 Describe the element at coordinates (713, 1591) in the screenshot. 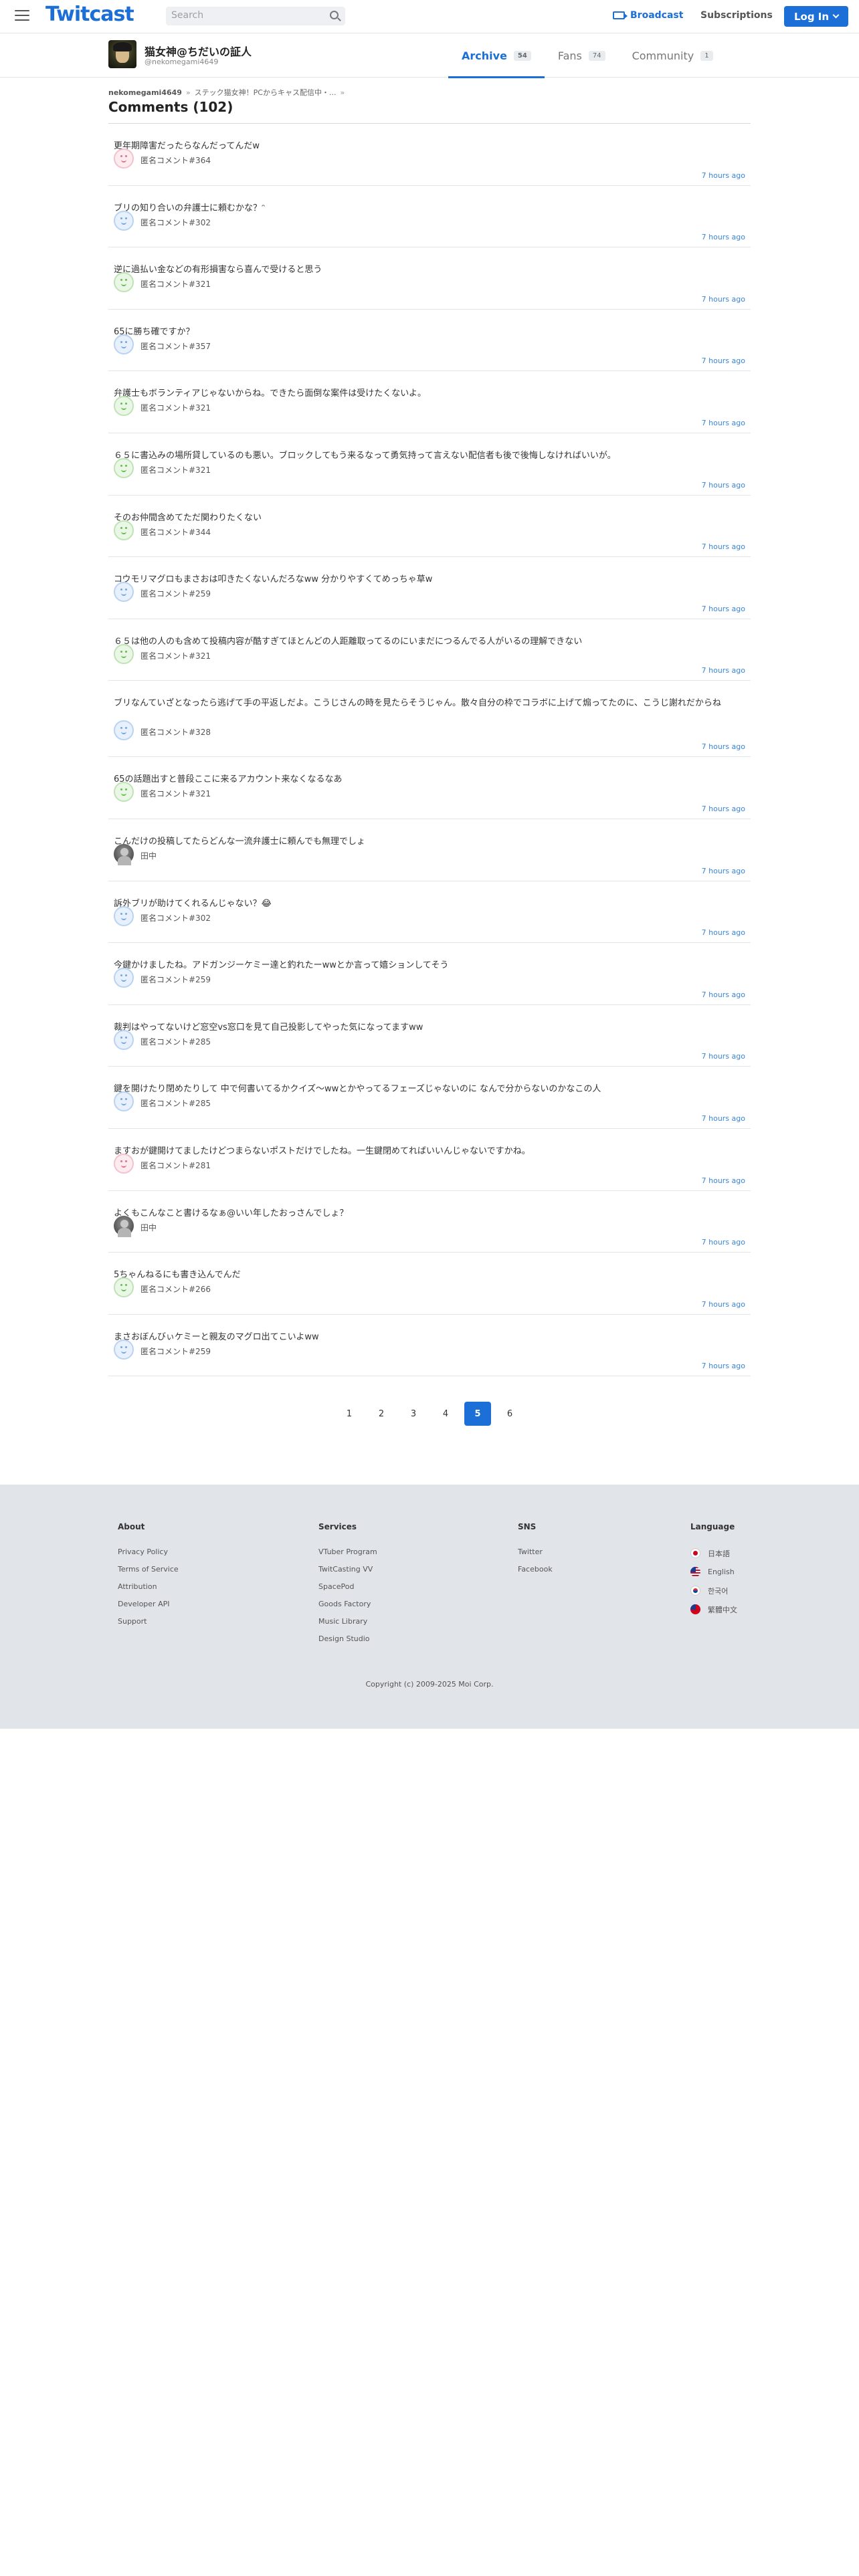

I see `language-option: 한국어` at that location.